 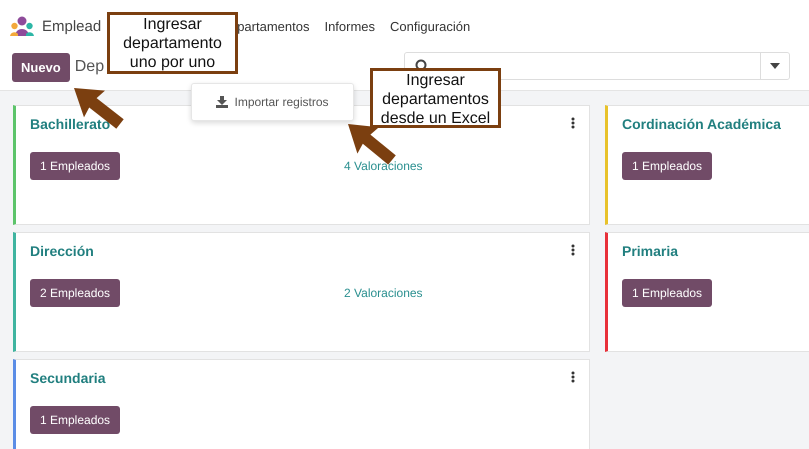 What do you see at coordinates (22, 26) in the screenshot?
I see `app-logo-icon` at bounding box center [22, 26].